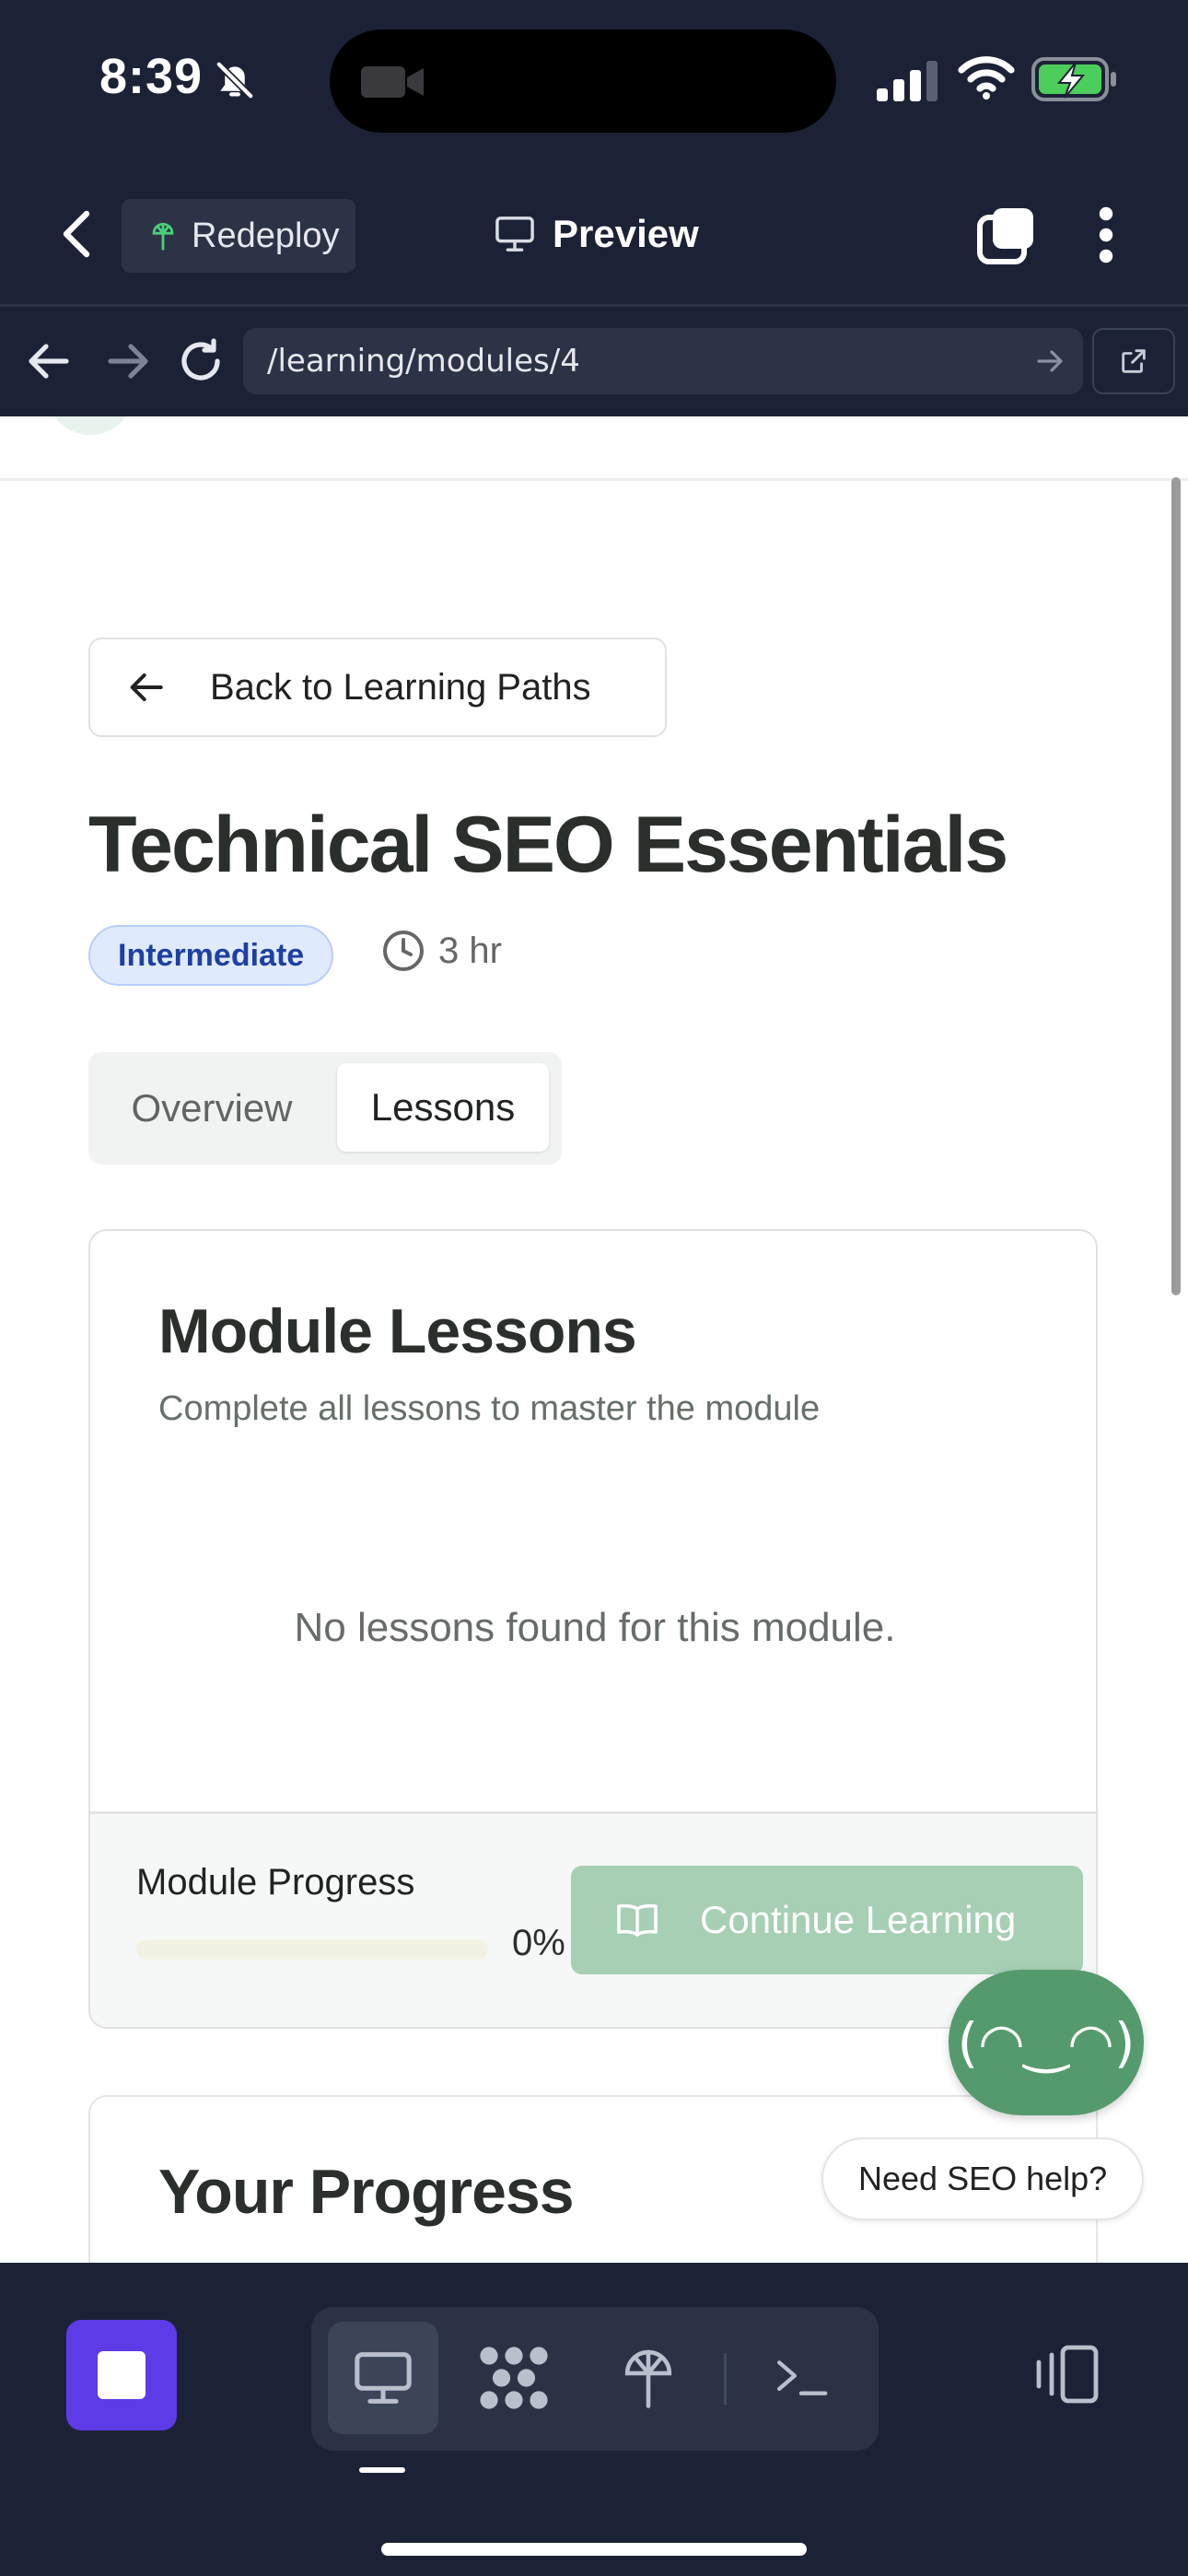  Describe the element at coordinates (443, 1107) in the screenshot. I see `tab-lessons: Lessons` at that location.